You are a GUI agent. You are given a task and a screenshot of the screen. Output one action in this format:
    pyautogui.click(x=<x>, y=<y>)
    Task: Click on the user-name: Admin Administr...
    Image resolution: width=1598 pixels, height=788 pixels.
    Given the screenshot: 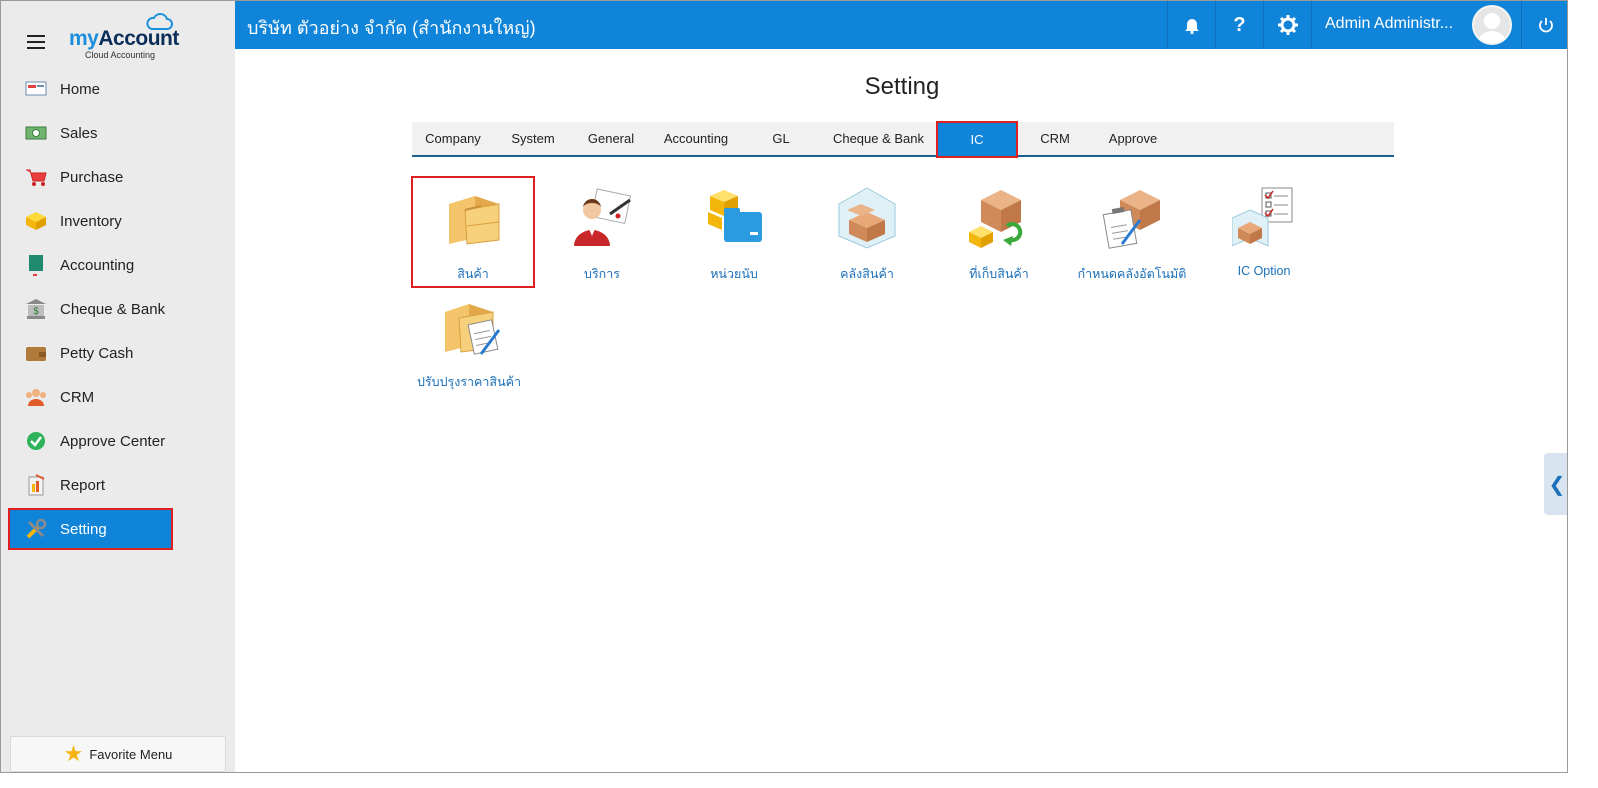 What is the action you would take?
    pyautogui.click(x=1389, y=24)
    